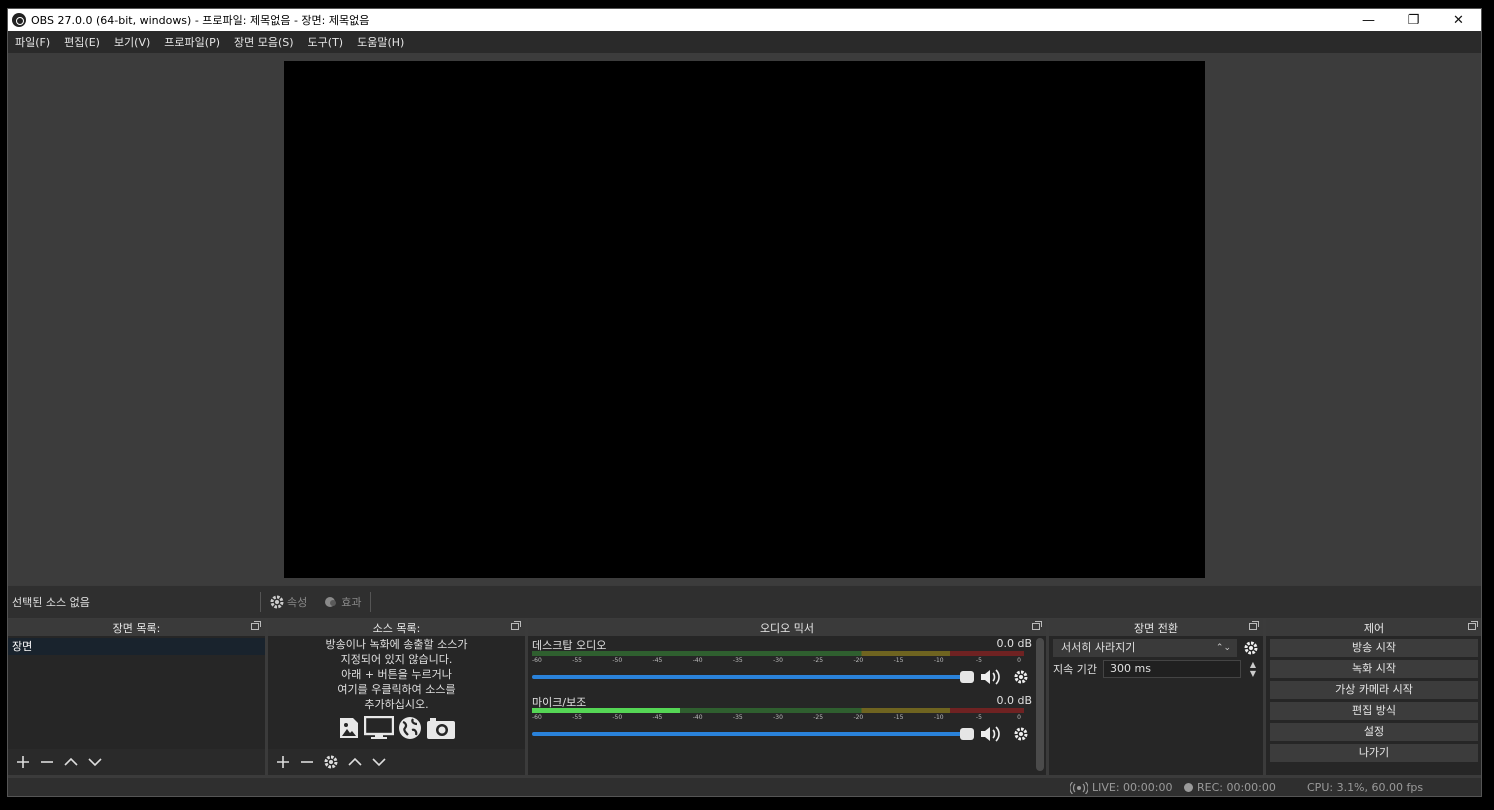 This screenshot has width=1494, height=810. I want to click on close-button: ✕, so click(1458, 20).